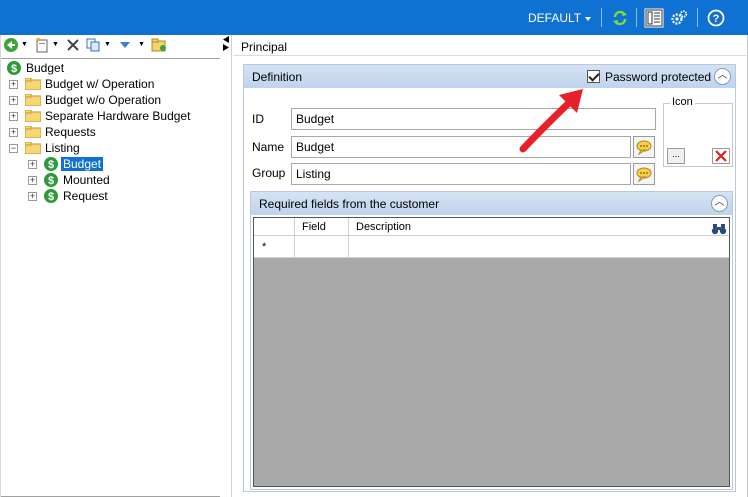 Image resolution: width=748 pixels, height=497 pixels. Describe the element at coordinates (264, 47) in the screenshot. I see `page-title: Principal` at that location.